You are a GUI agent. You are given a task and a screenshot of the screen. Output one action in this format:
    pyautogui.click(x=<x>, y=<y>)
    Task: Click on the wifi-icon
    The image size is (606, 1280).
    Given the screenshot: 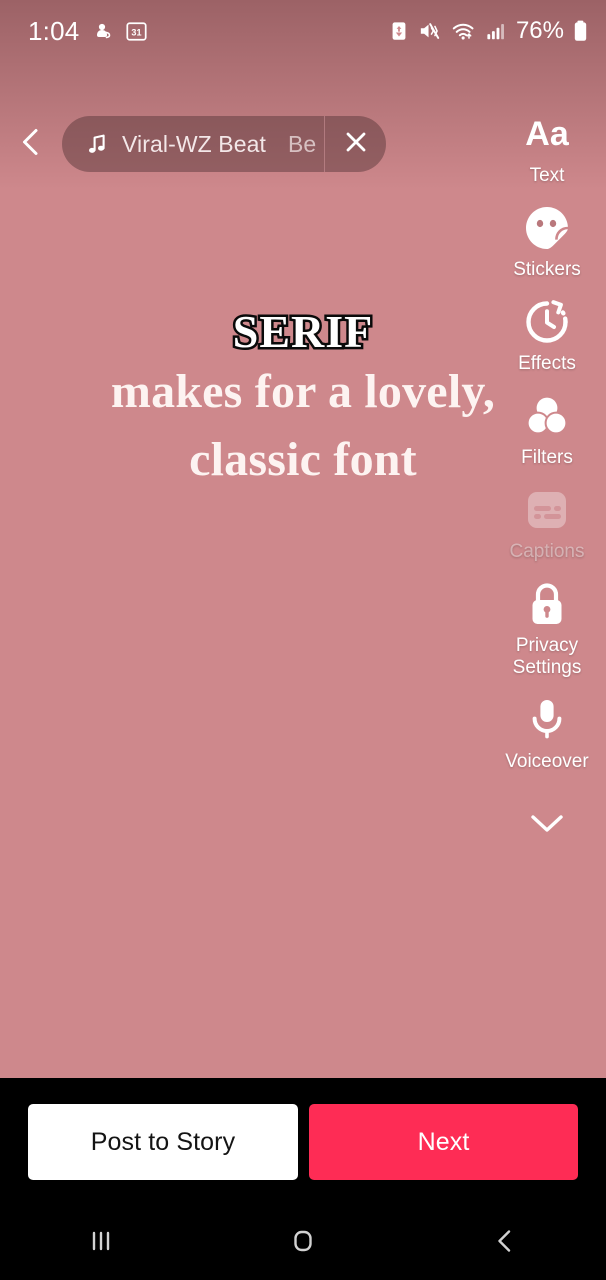 What is the action you would take?
    pyautogui.click(x=463, y=31)
    